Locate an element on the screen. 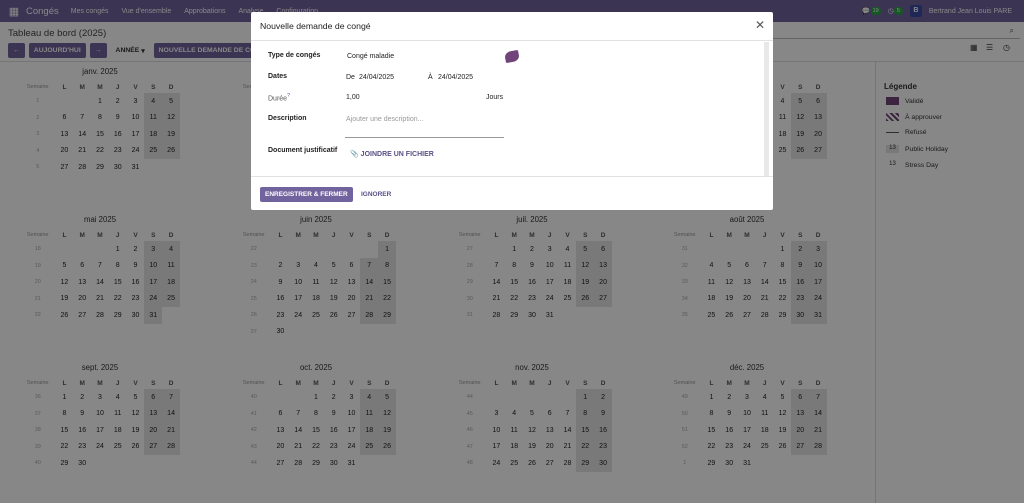 The width and height of the screenshot is (1024, 503). attachment-label: Document justificatif is located at coordinates (303, 150).